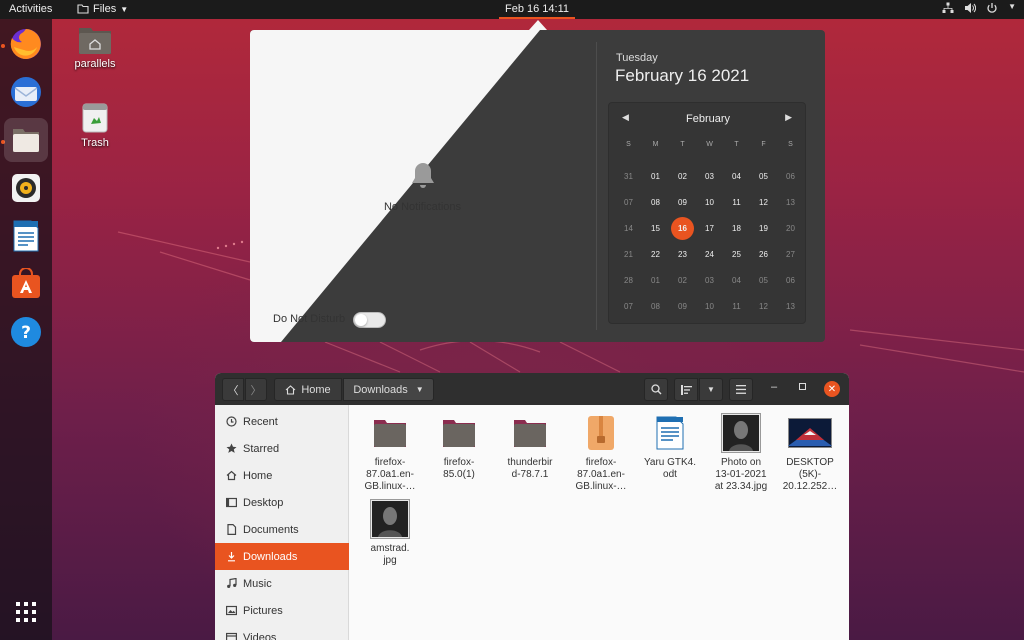  I want to click on dock-firefox, so click(26, 44).